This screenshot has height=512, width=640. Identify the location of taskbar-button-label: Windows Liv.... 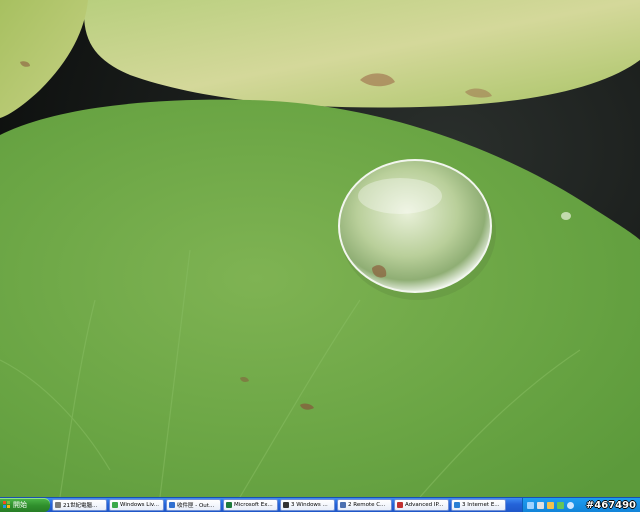
(139, 505).